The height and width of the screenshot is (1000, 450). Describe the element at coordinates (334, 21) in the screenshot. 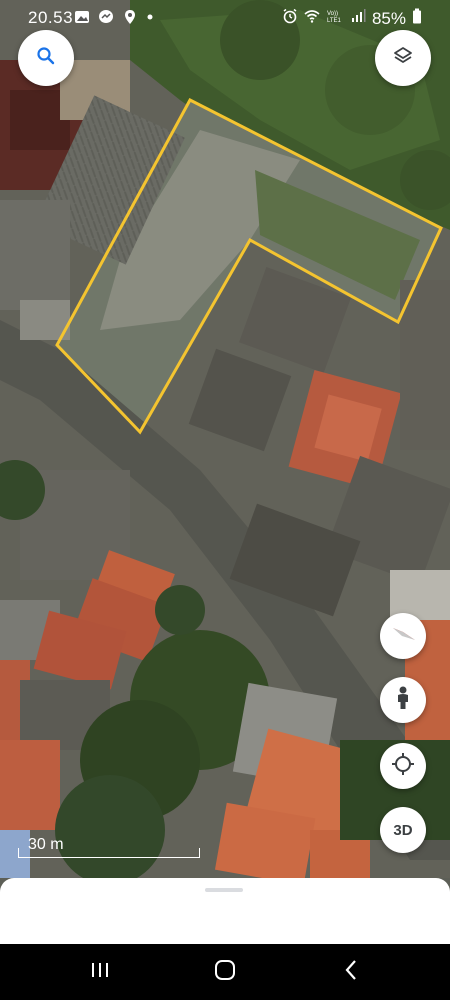

I see `svg-text: LTE1` at that location.